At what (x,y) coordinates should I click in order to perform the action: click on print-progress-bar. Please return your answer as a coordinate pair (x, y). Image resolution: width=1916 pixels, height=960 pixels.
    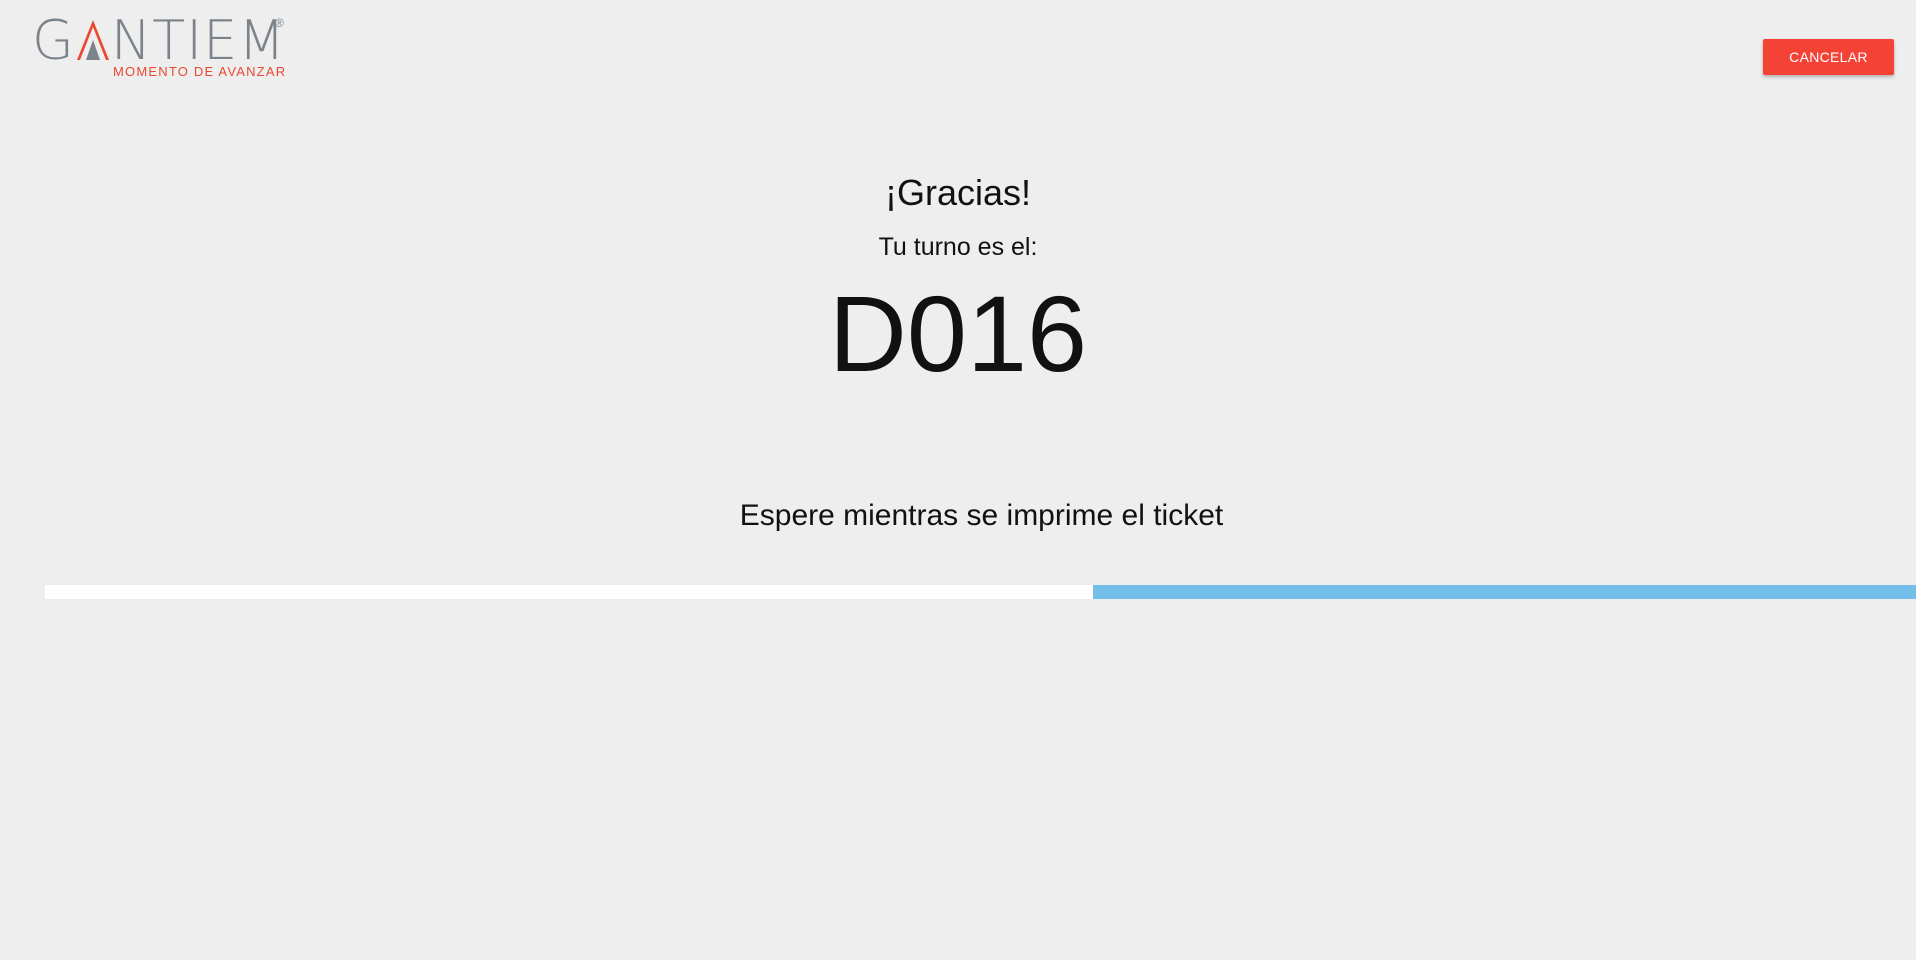
    Looking at the image, I should click on (980, 592).